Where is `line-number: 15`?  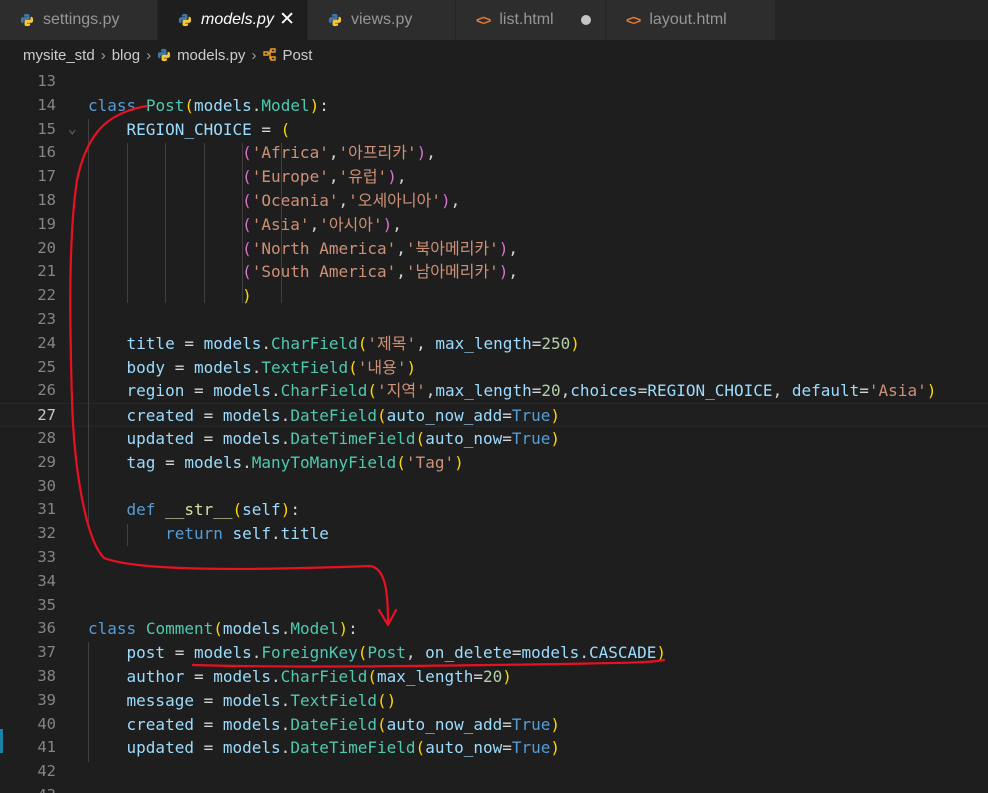
line-number: 15 is located at coordinates (46, 128).